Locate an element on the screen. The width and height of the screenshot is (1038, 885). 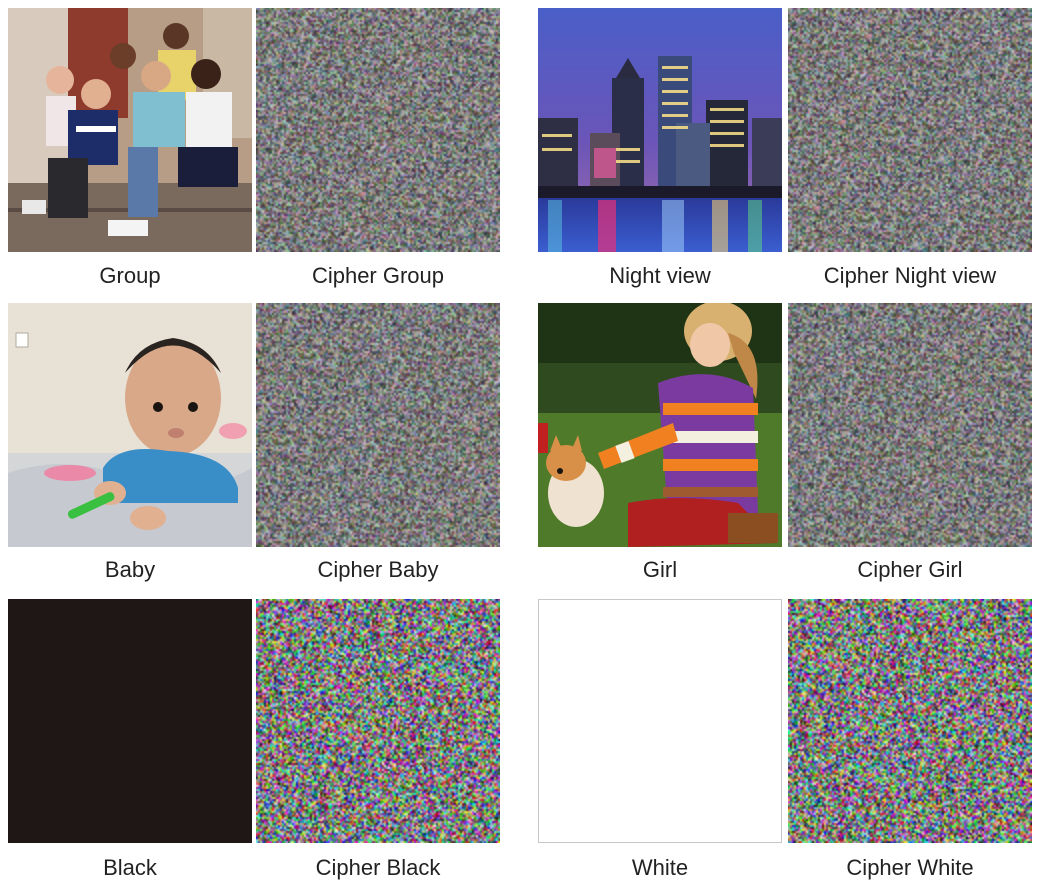
caption-night-view: Night view is located at coordinates (660, 275).